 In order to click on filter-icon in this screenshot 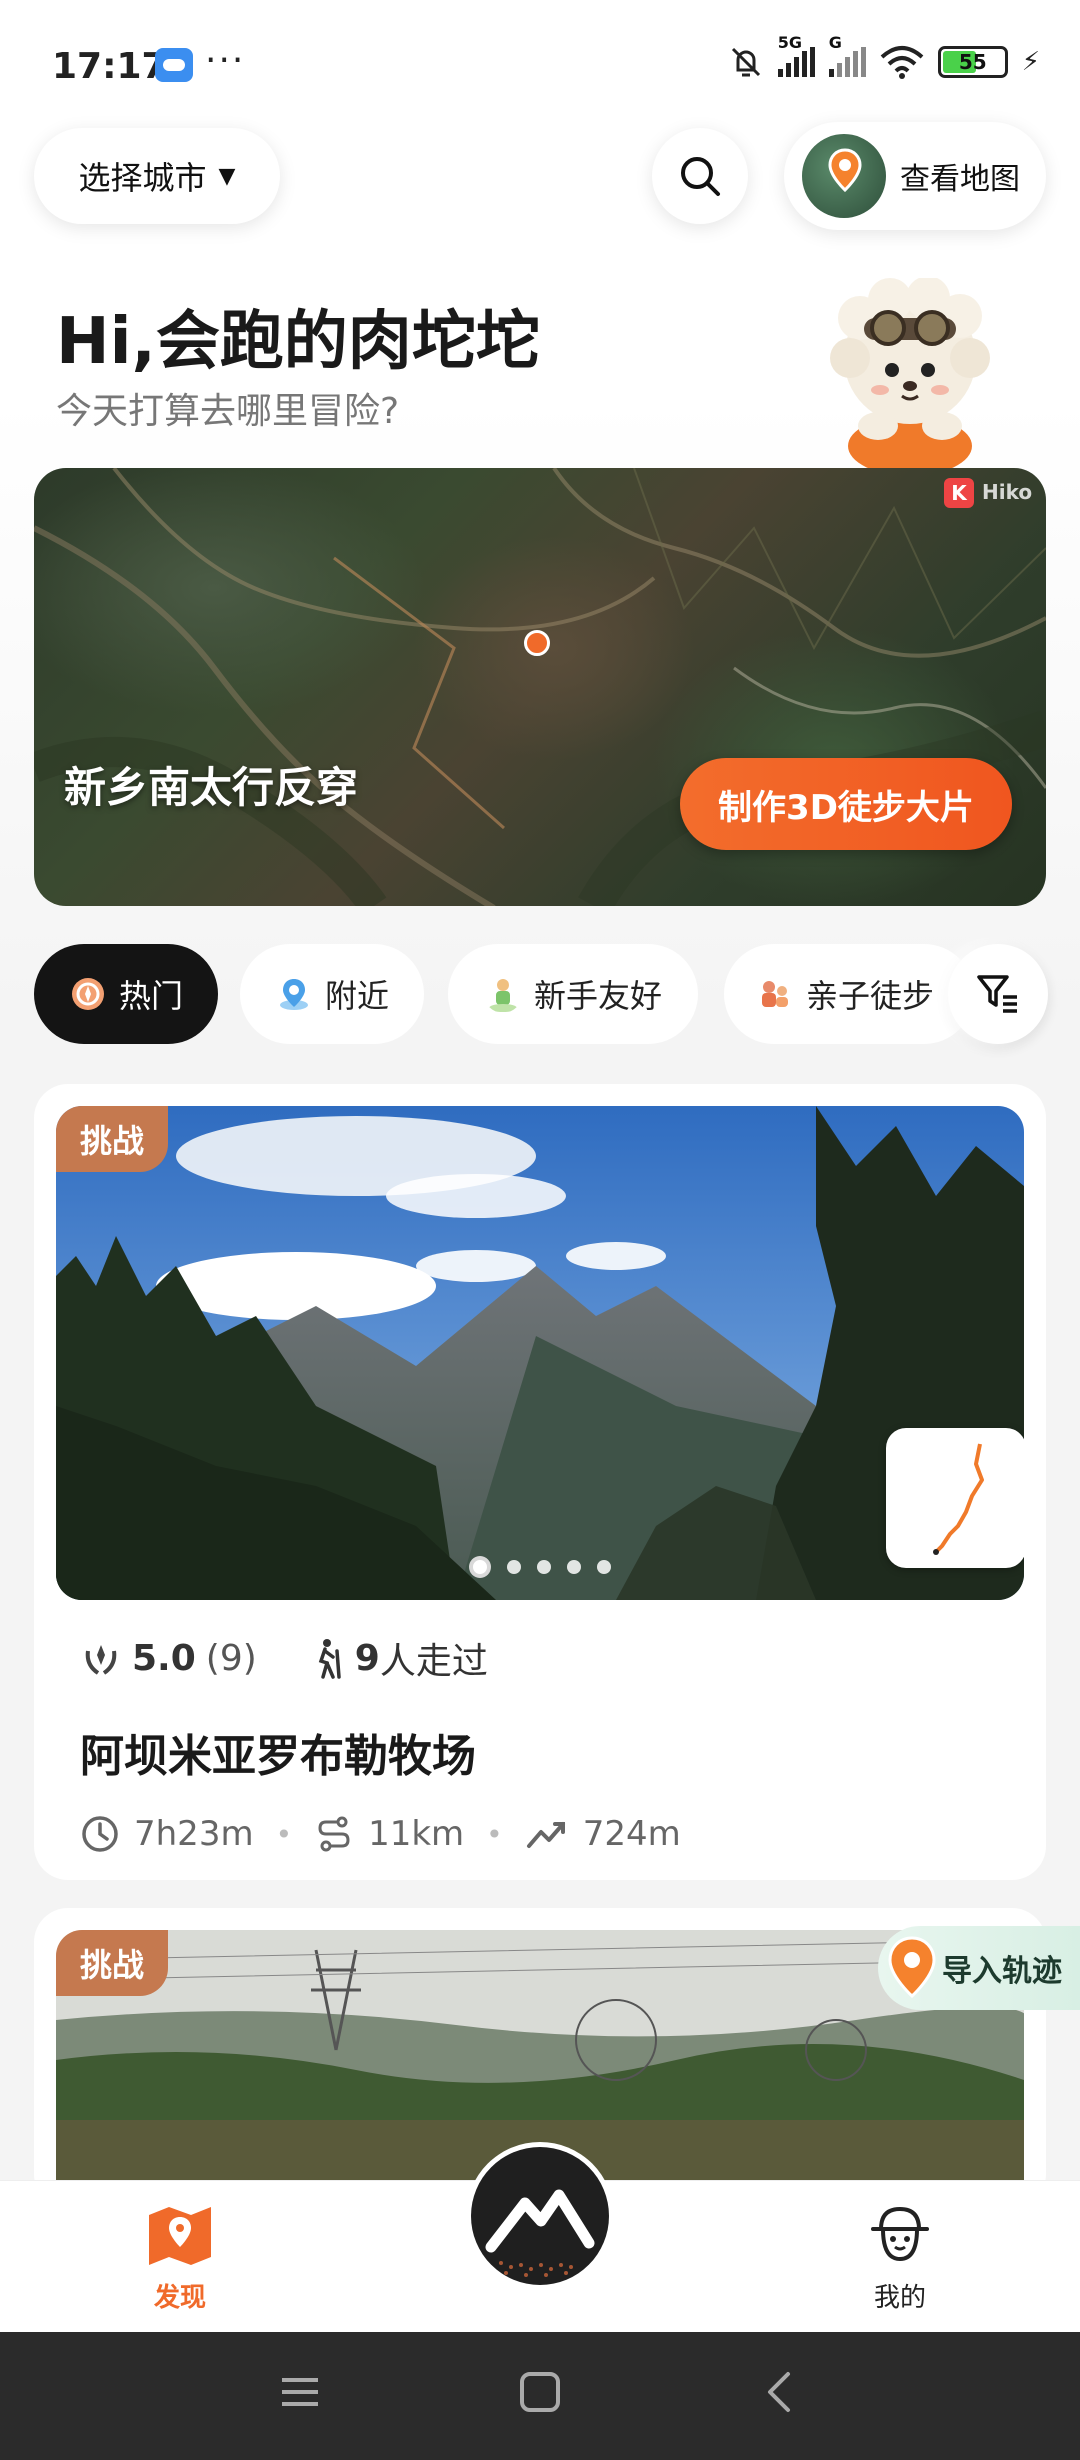, I will do `click(997, 994)`.